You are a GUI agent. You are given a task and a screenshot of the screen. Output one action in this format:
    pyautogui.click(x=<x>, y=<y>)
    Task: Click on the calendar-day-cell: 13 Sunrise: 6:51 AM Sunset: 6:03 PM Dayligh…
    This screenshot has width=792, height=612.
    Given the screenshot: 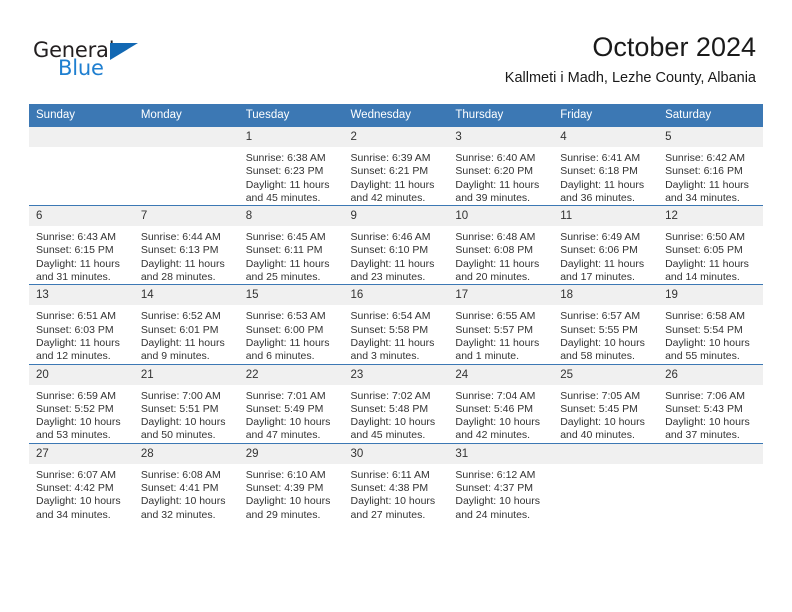 What is the action you would take?
    pyautogui.click(x=81, y=324)
    